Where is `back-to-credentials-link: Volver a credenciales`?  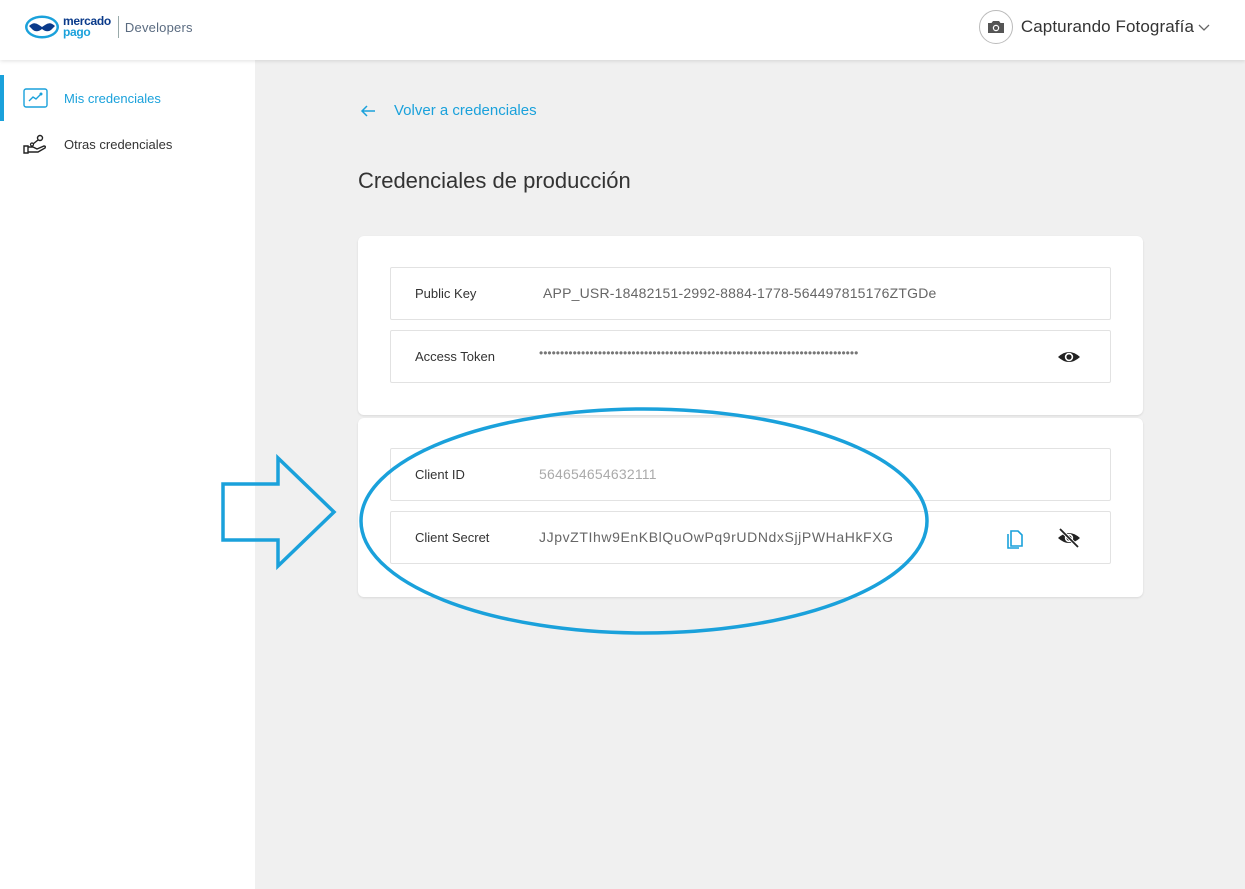 back-to-credentials-link: Volver a credenciales is located at coordinates (448, 110).